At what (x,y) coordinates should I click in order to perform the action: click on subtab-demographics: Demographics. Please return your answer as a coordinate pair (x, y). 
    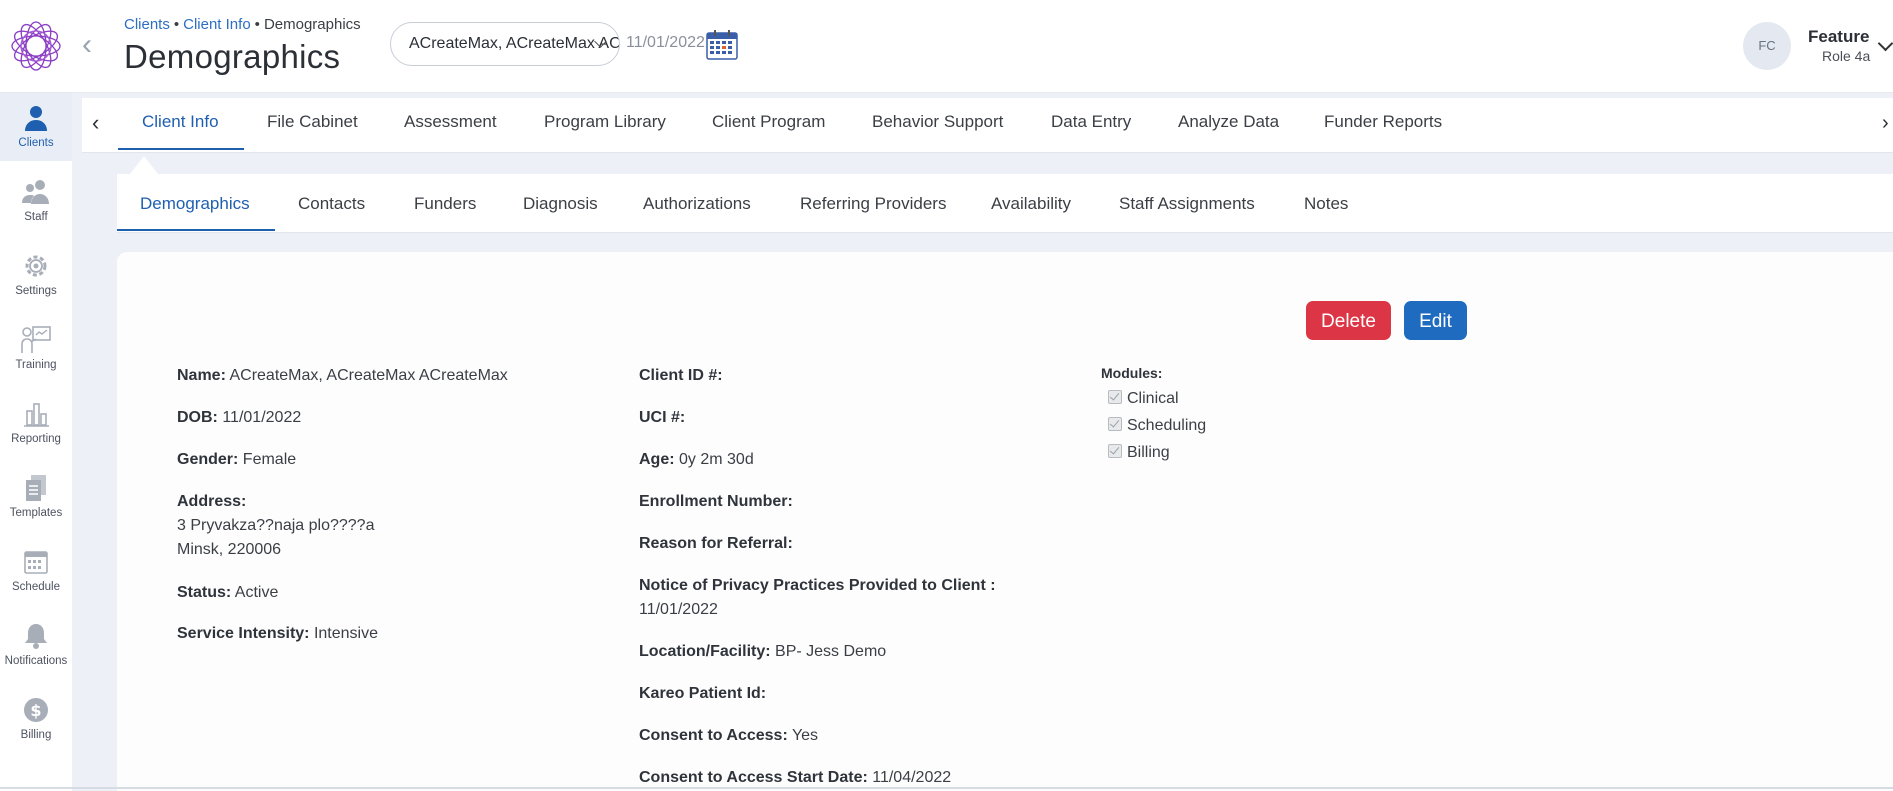
    Looking at the image, I should click on (195, 204).